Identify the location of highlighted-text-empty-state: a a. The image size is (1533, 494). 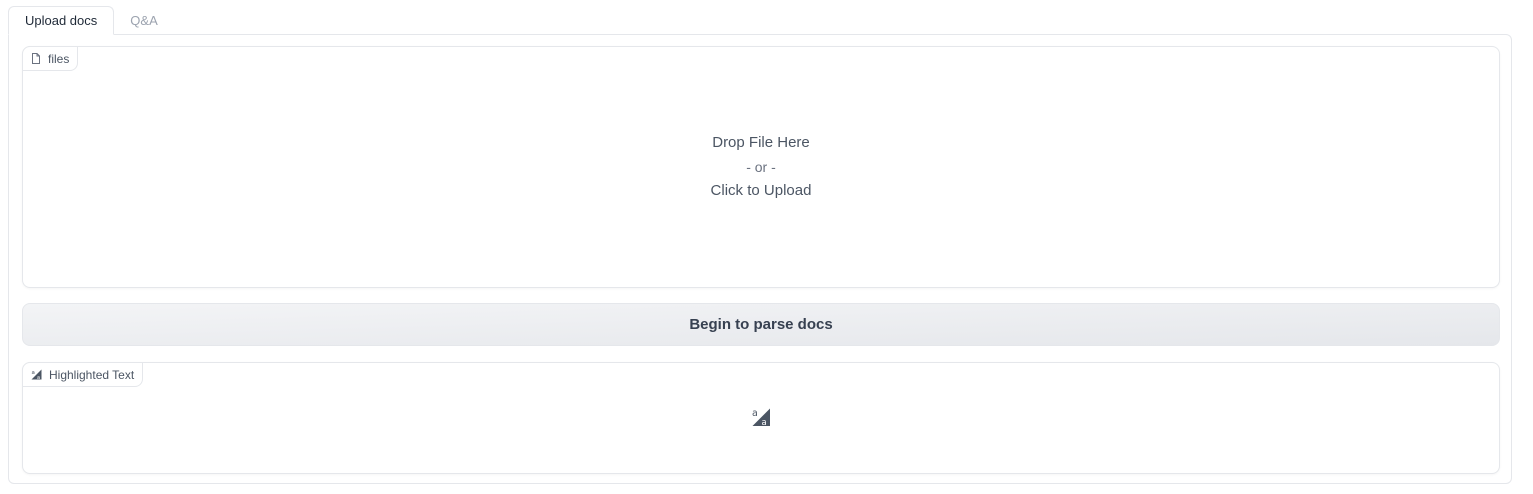
(761, 419).